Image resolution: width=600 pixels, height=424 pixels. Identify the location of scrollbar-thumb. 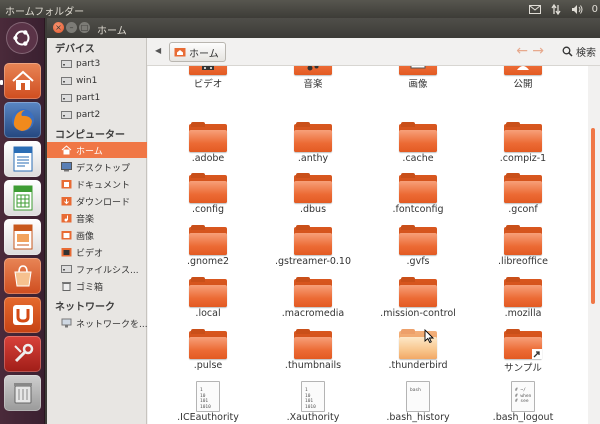
(593, 216).